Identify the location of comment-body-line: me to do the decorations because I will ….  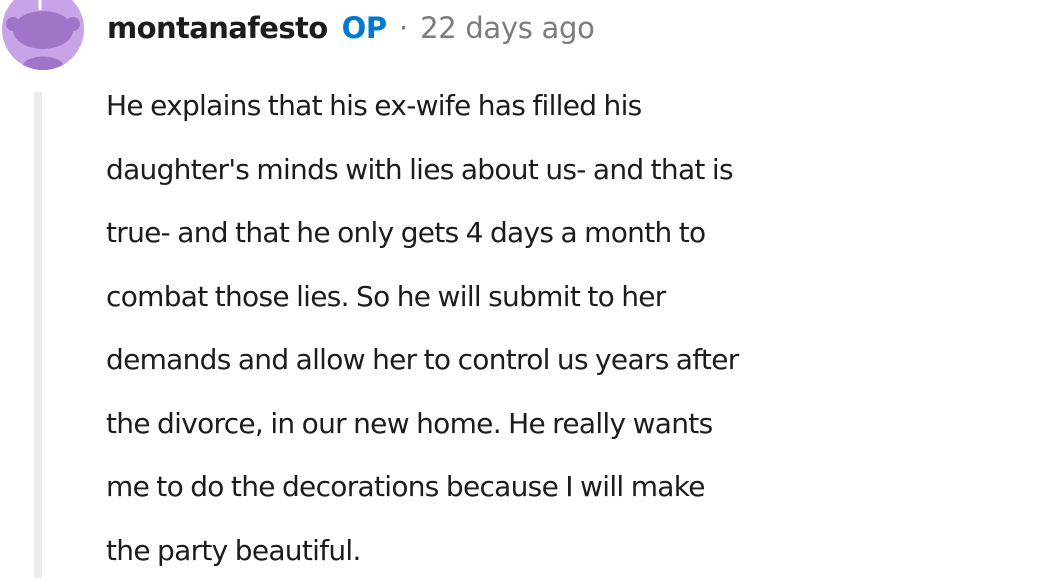
(580, 487).